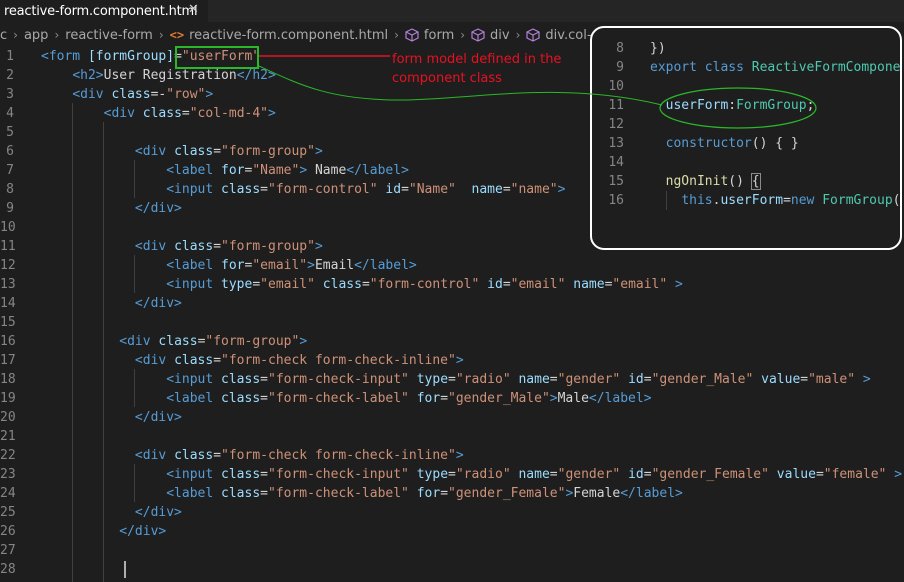  What do you see at coordinates (452, 512) in the screenshot?
I see `code-line: 25 </div>` at bounding box center [452, 512].